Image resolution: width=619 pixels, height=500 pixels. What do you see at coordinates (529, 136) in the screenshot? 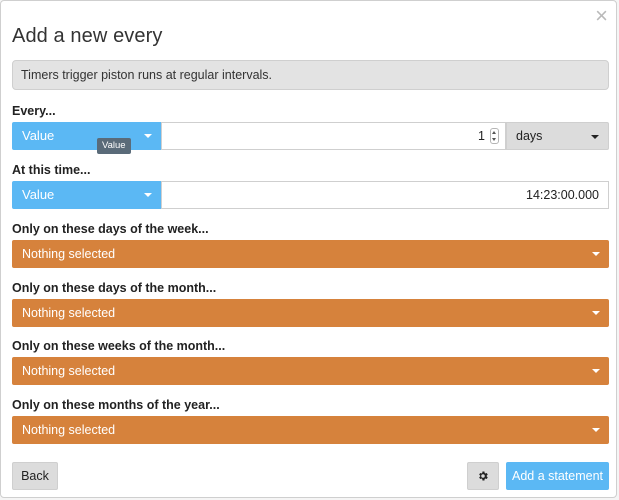
I see `every-unit-value: days` at bounding box center [529, 136].